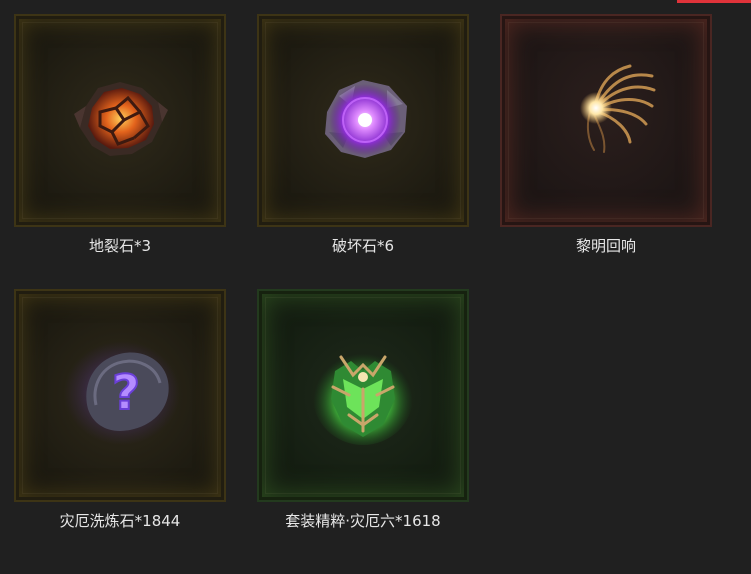  Describe the element at coordinates (120, 246) in the screenshot. I see `item-label: 地裂石*3` at that location.